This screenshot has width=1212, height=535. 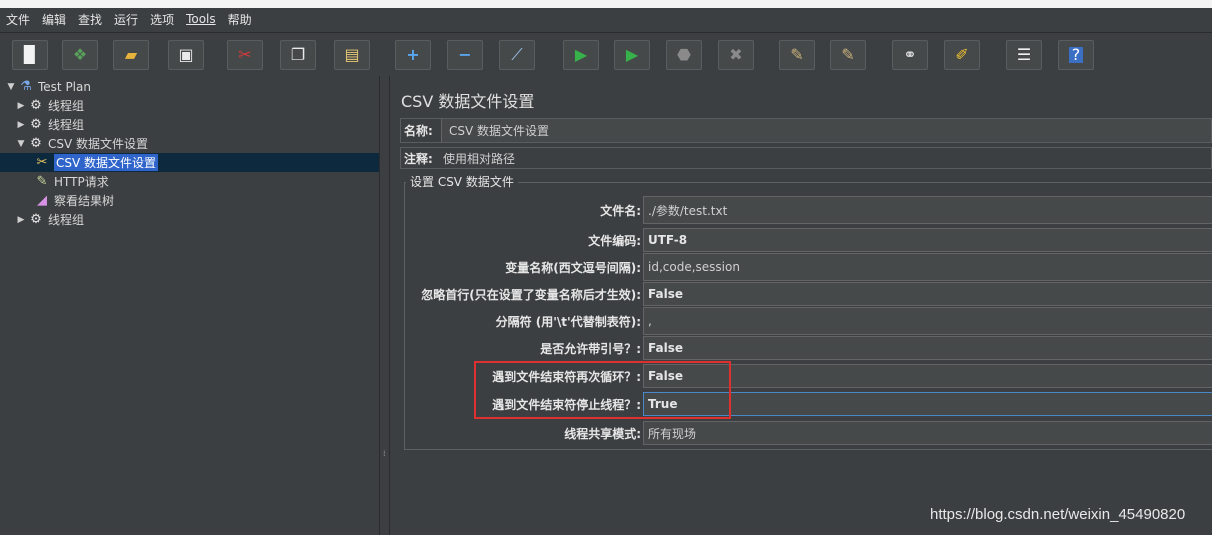 What do you see at coordinates (927, 376) in the screenshot?
I see `recycle-eof-select: False` at bounding box center [927, 376].